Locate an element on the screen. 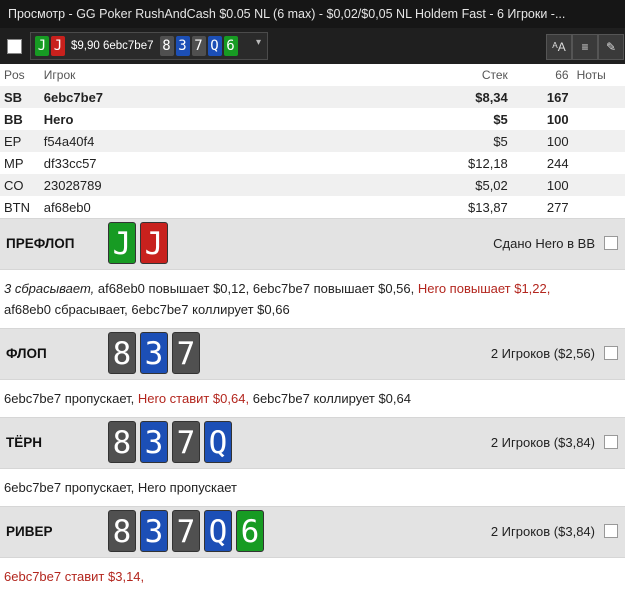 Image resolution: width=625 pixels, height=605 pixels. player-name: af68eb0 is located at coordinates (227, 207).